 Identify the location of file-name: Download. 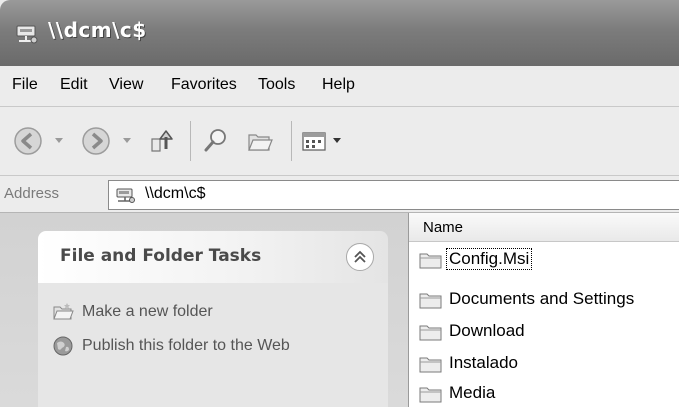
(487, 330).